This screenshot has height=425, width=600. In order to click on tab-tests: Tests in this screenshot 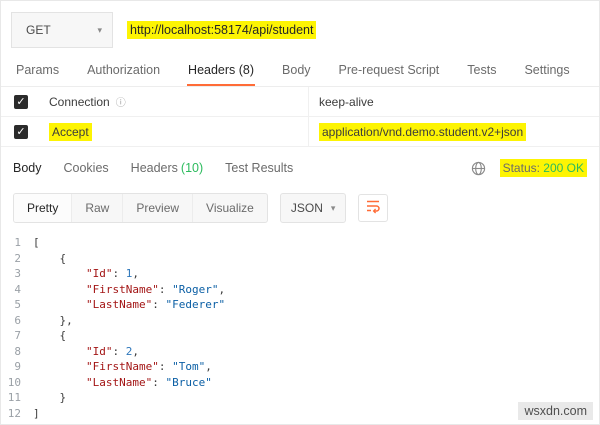, I will do `click(481, 71)`.